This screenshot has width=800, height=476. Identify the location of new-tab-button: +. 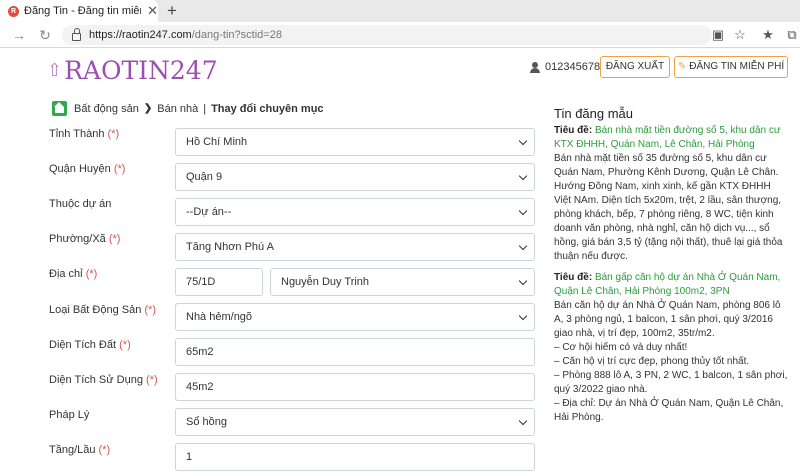
(172, 11).